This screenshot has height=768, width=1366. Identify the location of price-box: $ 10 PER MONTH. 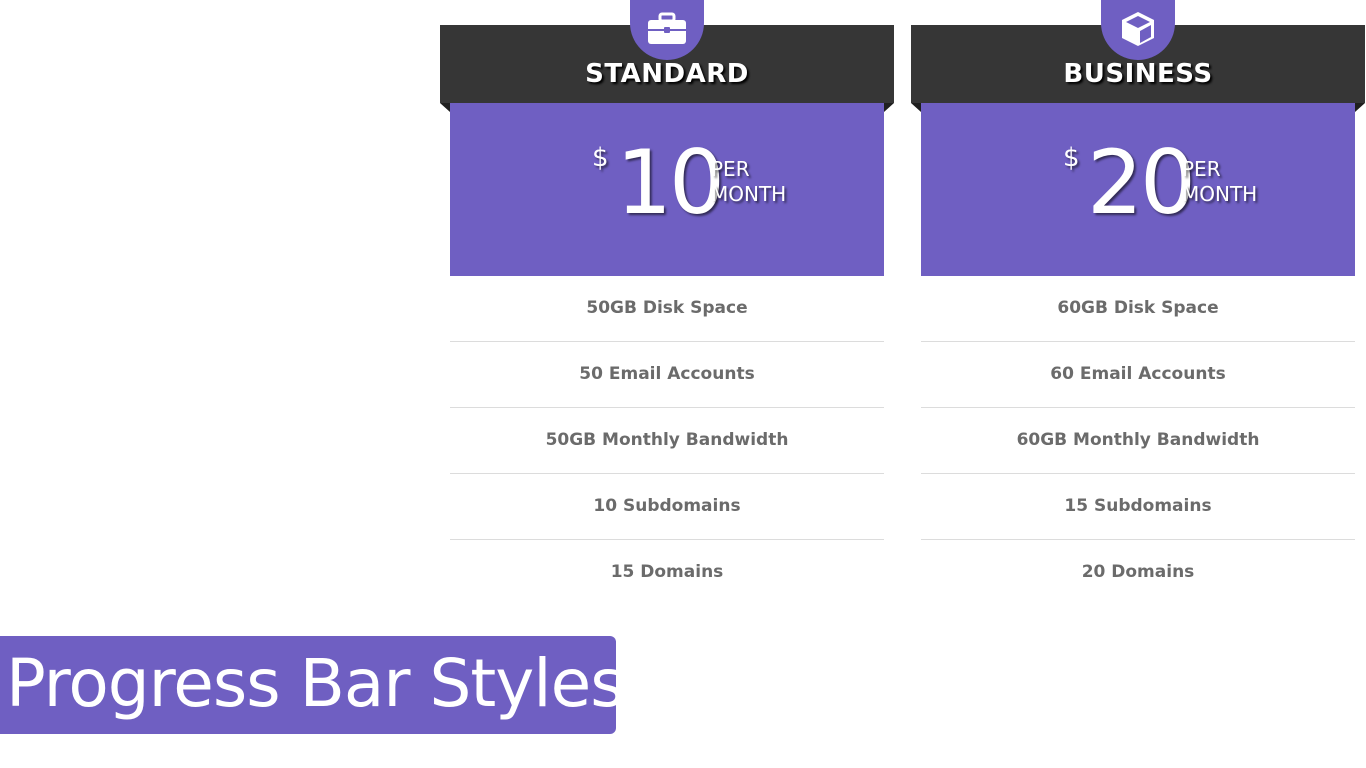
(667, 189).